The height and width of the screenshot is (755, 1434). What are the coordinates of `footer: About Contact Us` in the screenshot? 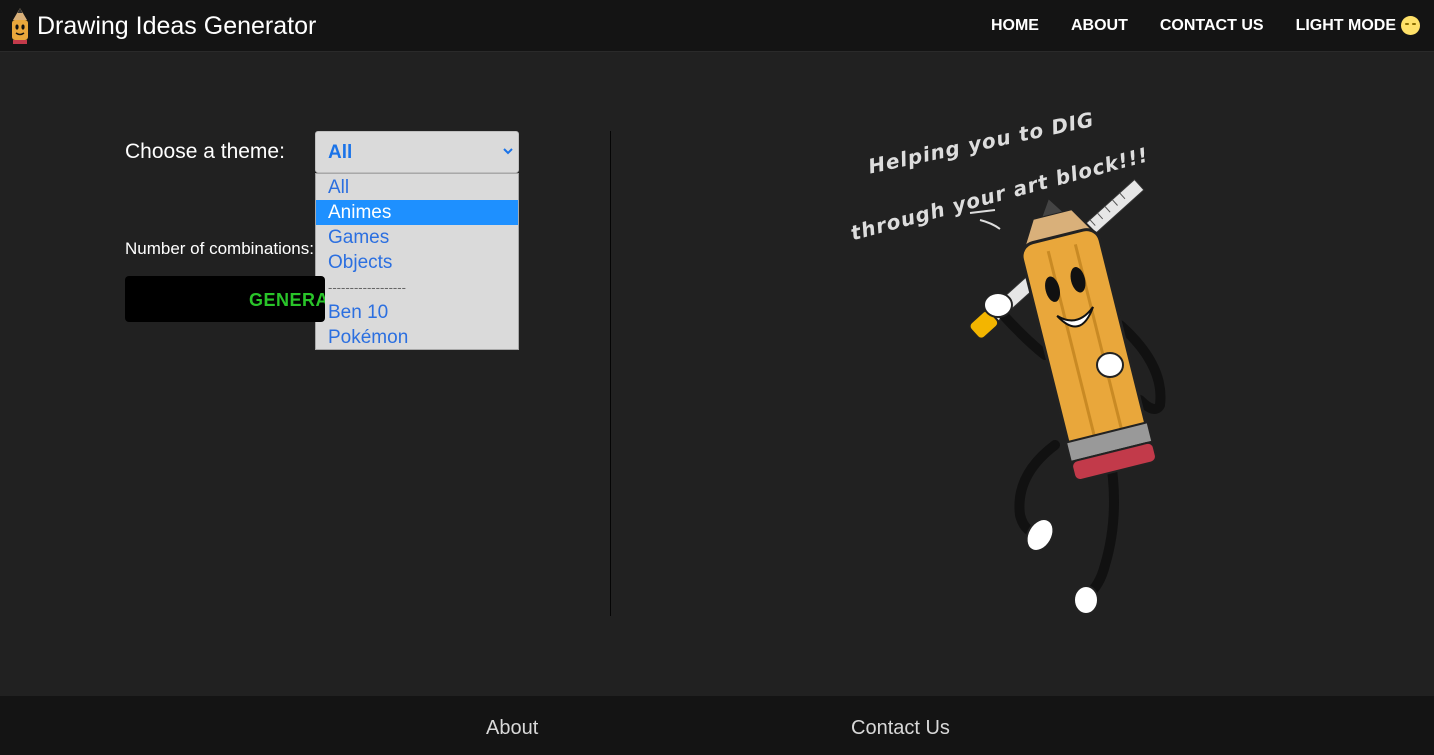 It's located at (717, 725).